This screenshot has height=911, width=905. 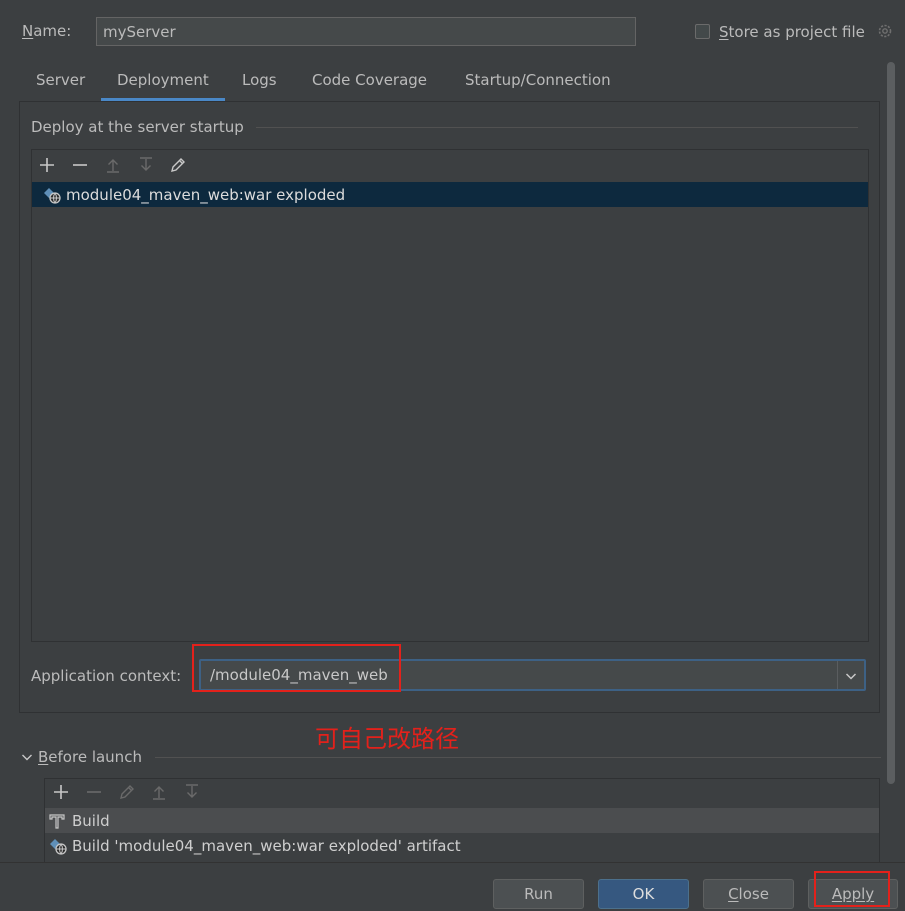 I want to click on gear-icon, so click(x=885, y=31).